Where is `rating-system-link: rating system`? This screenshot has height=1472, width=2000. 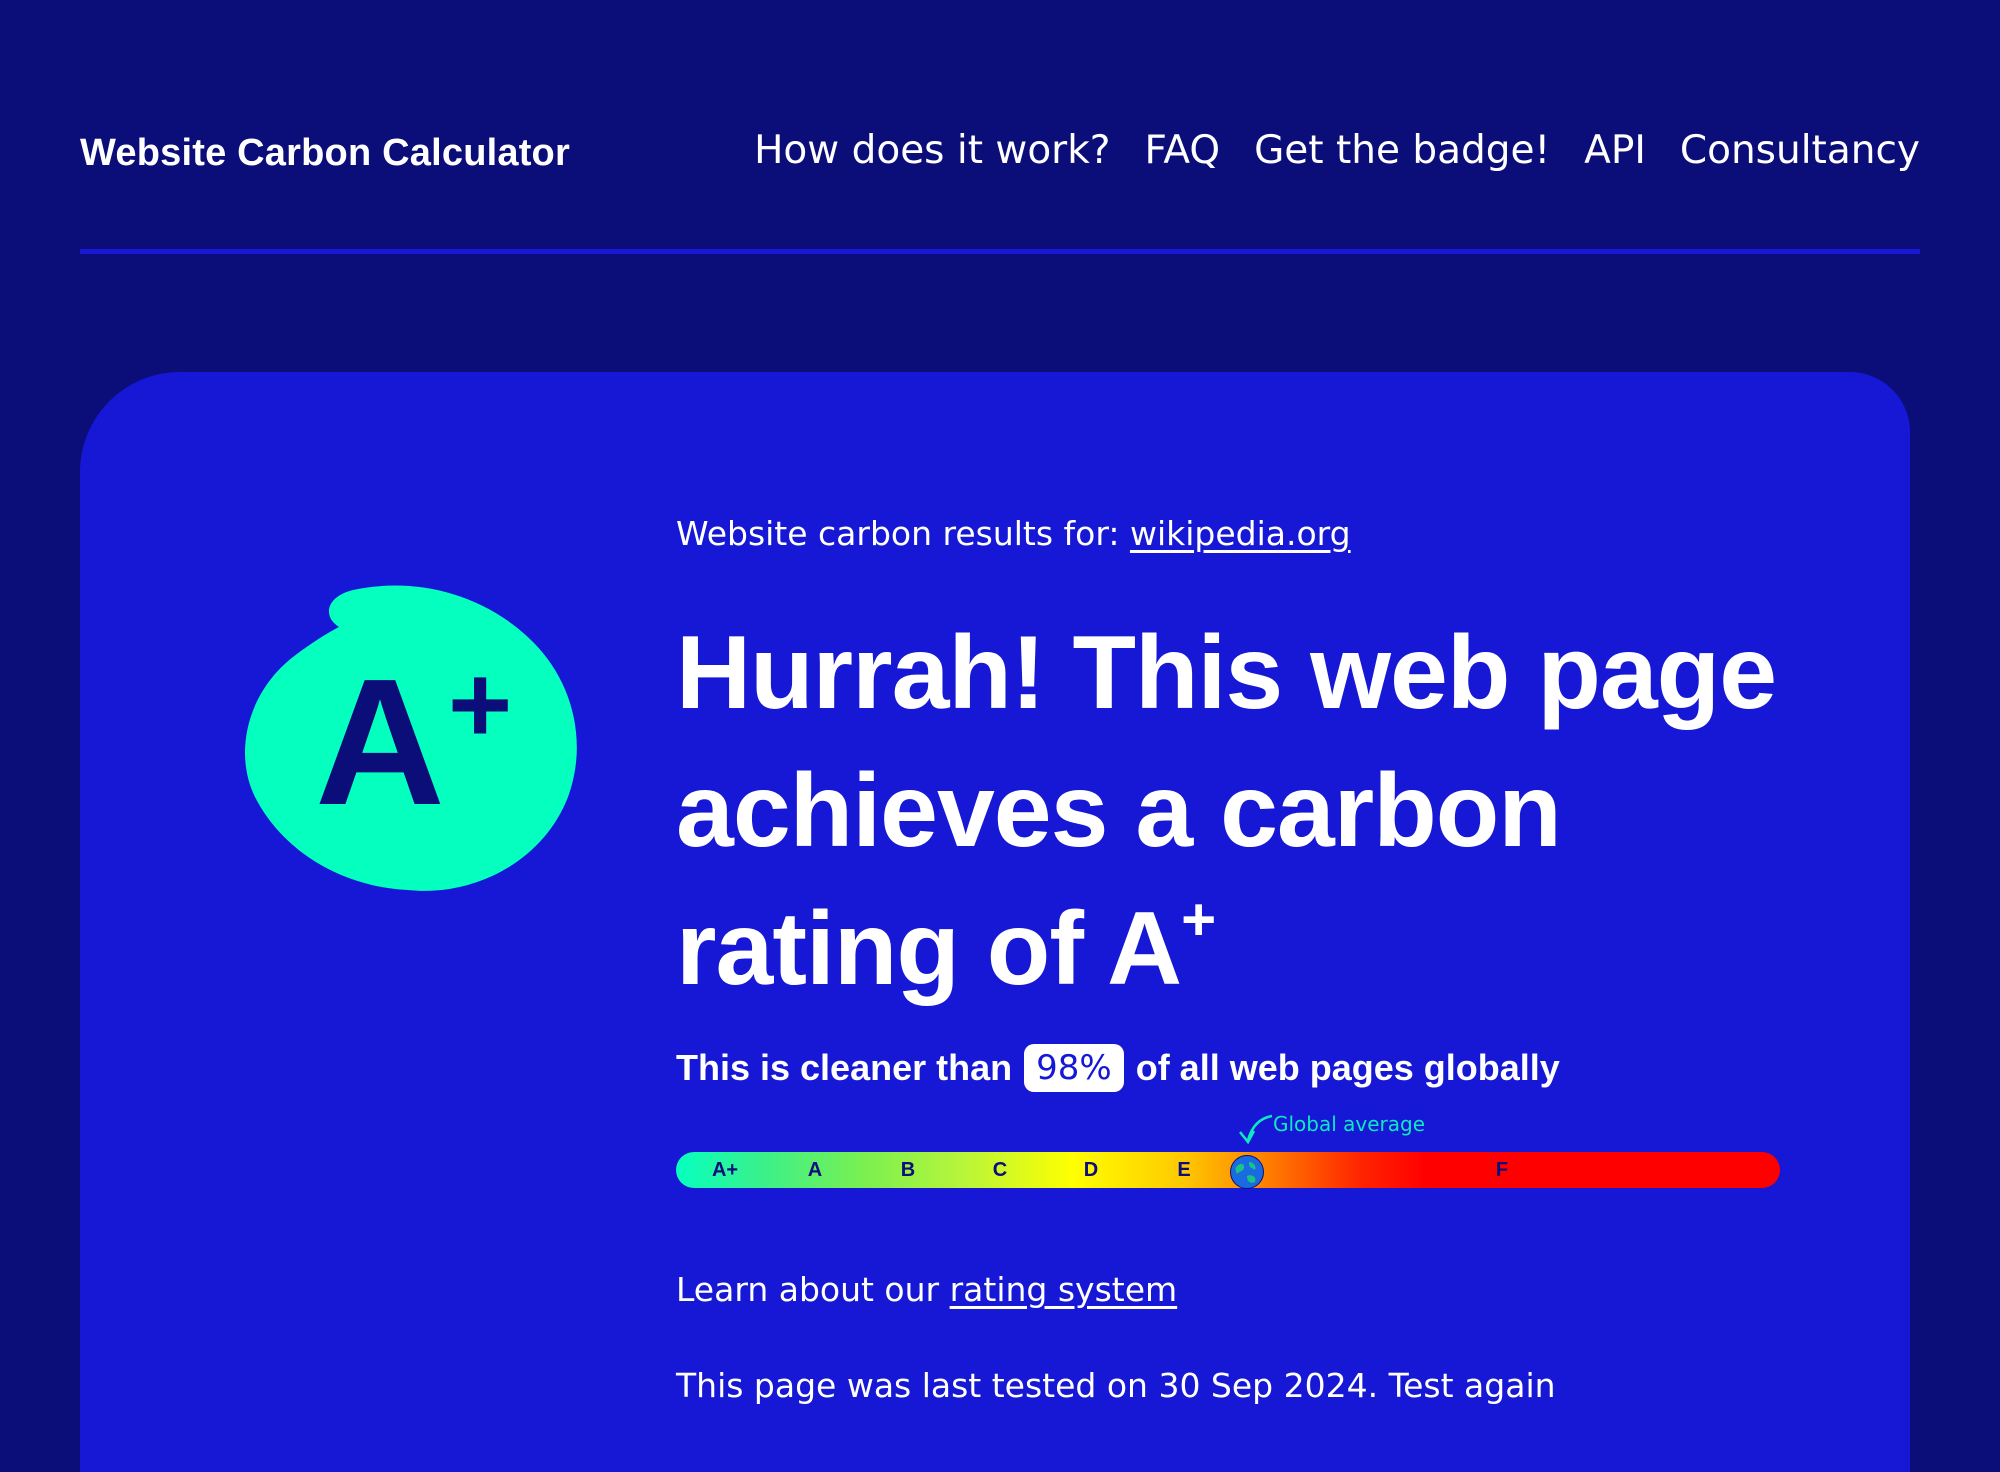 rating-system-link: rating system is located at coordinates (1064, 1289).